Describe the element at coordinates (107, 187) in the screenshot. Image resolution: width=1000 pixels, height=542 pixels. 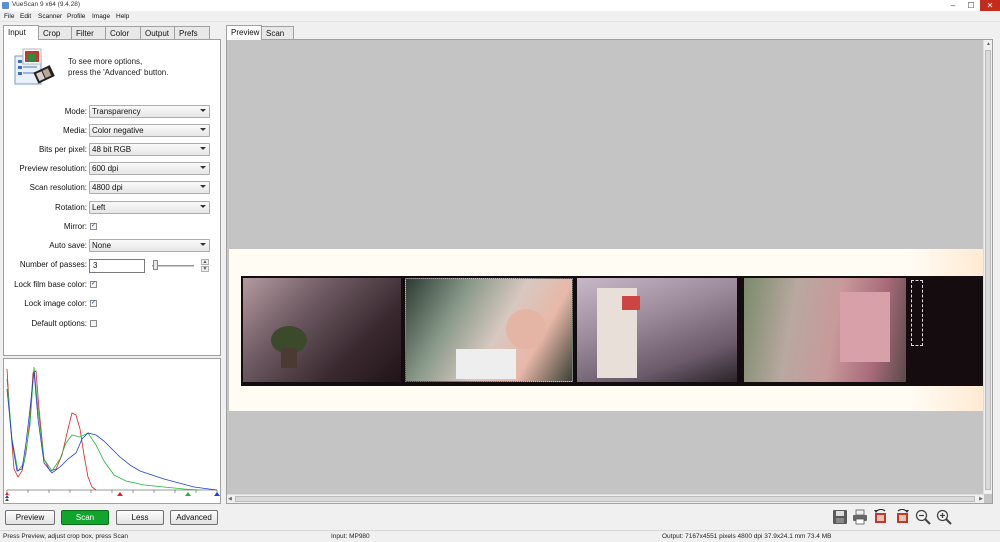
I see `scan-resolution-value: 4800 dpi` at that location.